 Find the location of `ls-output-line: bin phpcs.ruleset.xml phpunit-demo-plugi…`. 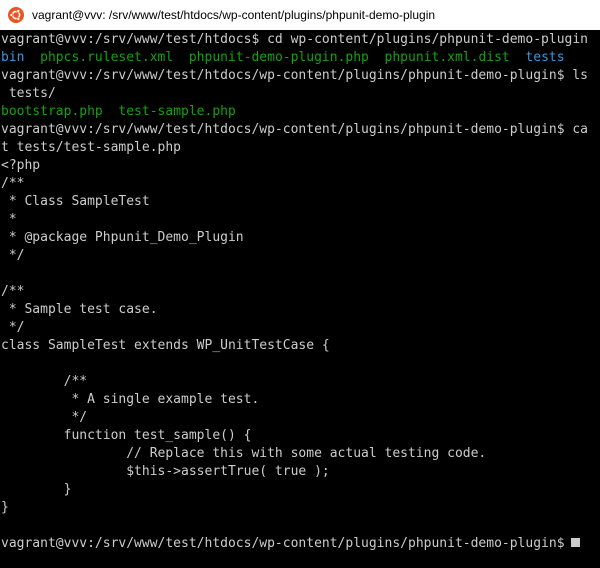

ls-output-line: bin phpcs.ruleset.xml phpunit-demo-plugi… is located at coordinates (300, 58).